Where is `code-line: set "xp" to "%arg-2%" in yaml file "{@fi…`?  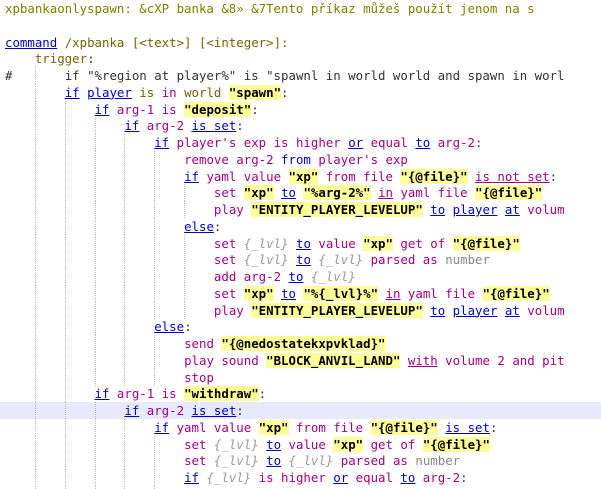 code-line: set "xp" to "%arg-2%" in yaml file "{@fi… is located at coordinates (300, 193).